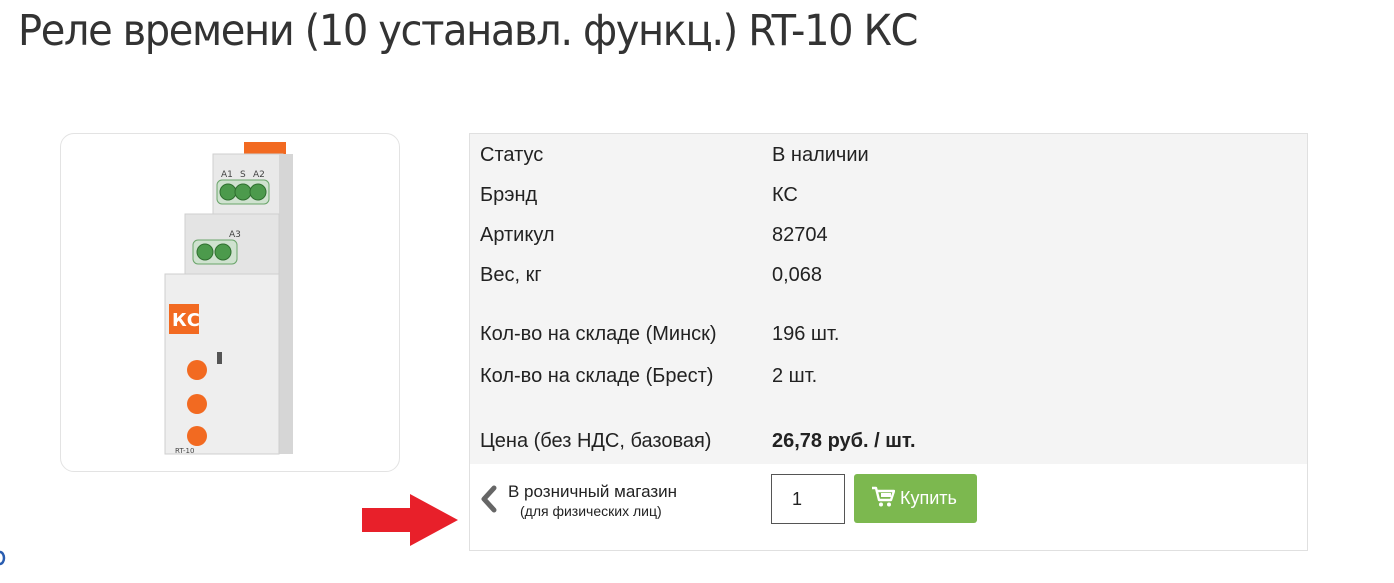 This screenshot has width=1394, height=583. I want to click on product-image: A1 S A2 A3 КС RT-10, so click(230, 302).